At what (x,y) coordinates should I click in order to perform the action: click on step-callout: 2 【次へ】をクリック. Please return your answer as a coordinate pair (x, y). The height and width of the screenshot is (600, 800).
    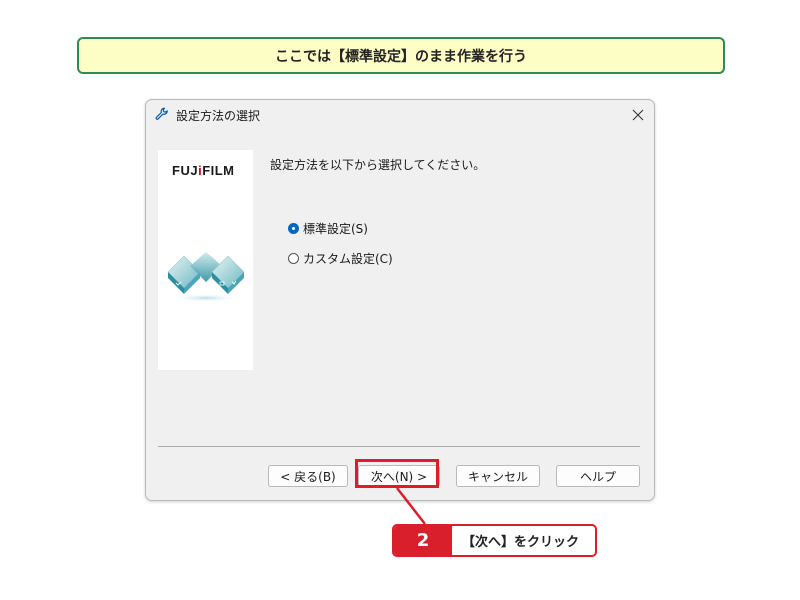
    Looking at the image, I should click on (494, 540).